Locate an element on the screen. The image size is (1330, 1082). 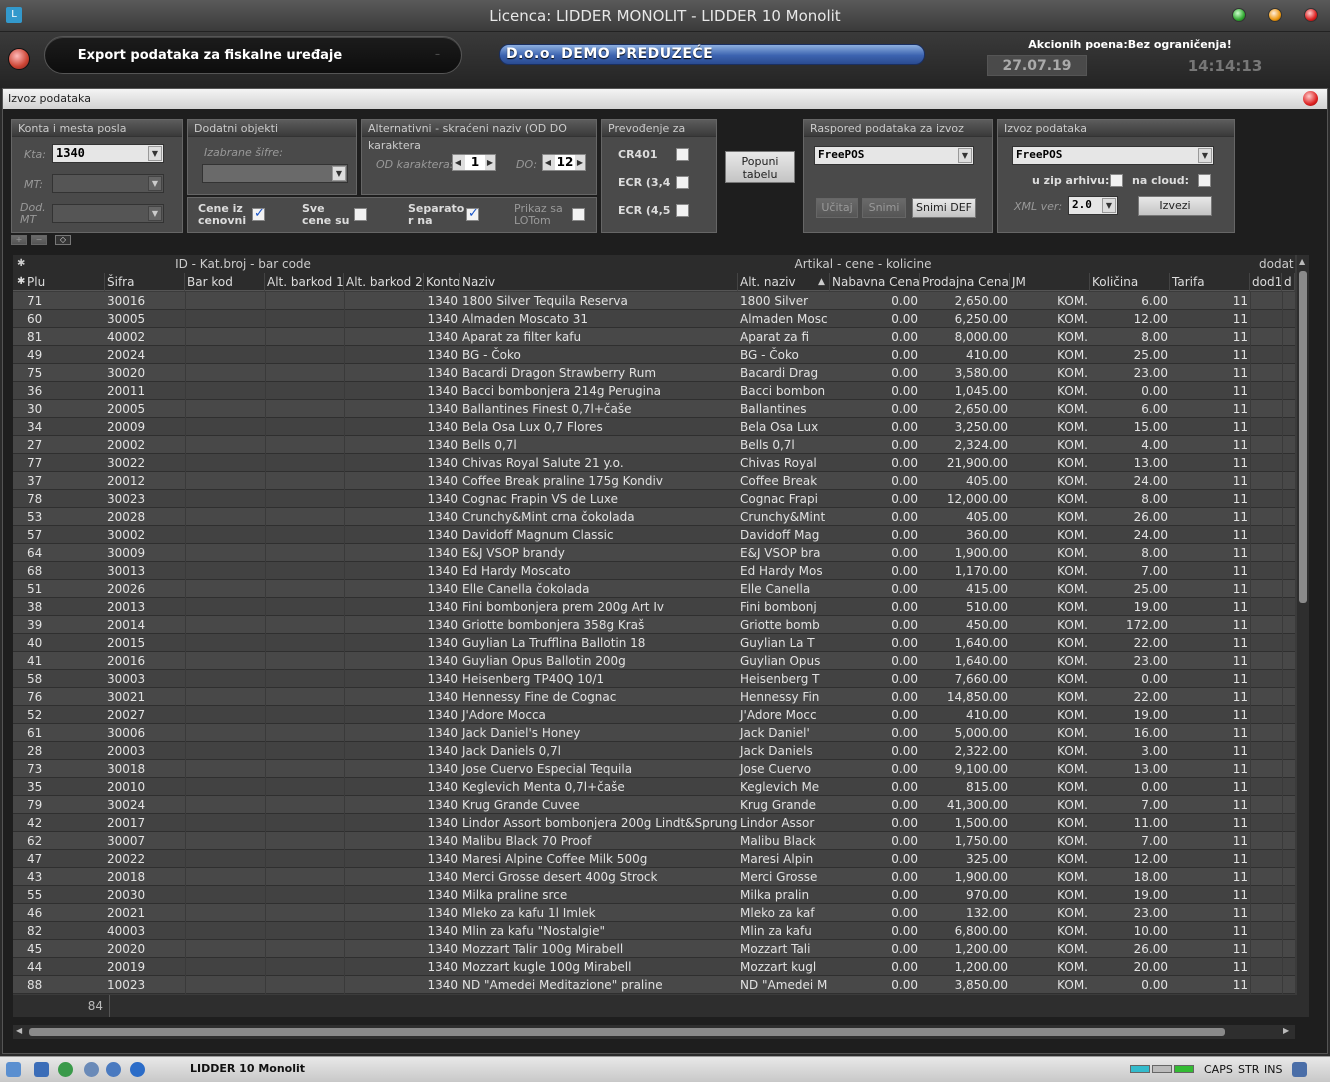
dod-mt-combo: ▼ is located at coordinates (108, 213).